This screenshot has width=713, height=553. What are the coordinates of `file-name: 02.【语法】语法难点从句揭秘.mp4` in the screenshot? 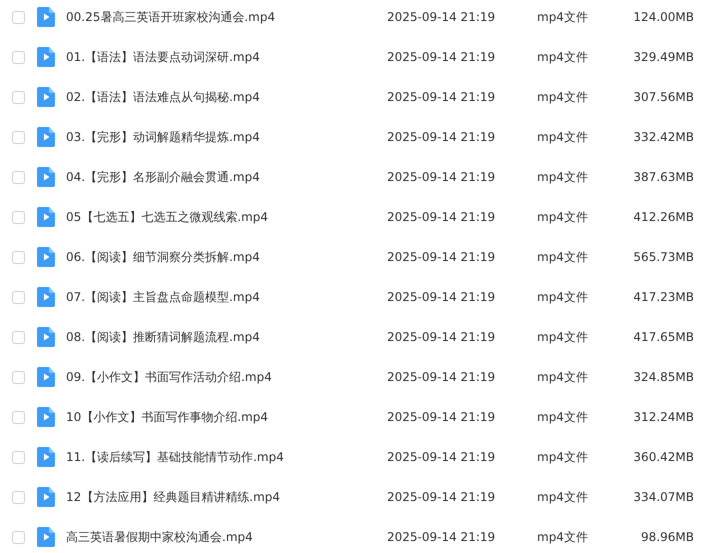 It's located at (226, 97).